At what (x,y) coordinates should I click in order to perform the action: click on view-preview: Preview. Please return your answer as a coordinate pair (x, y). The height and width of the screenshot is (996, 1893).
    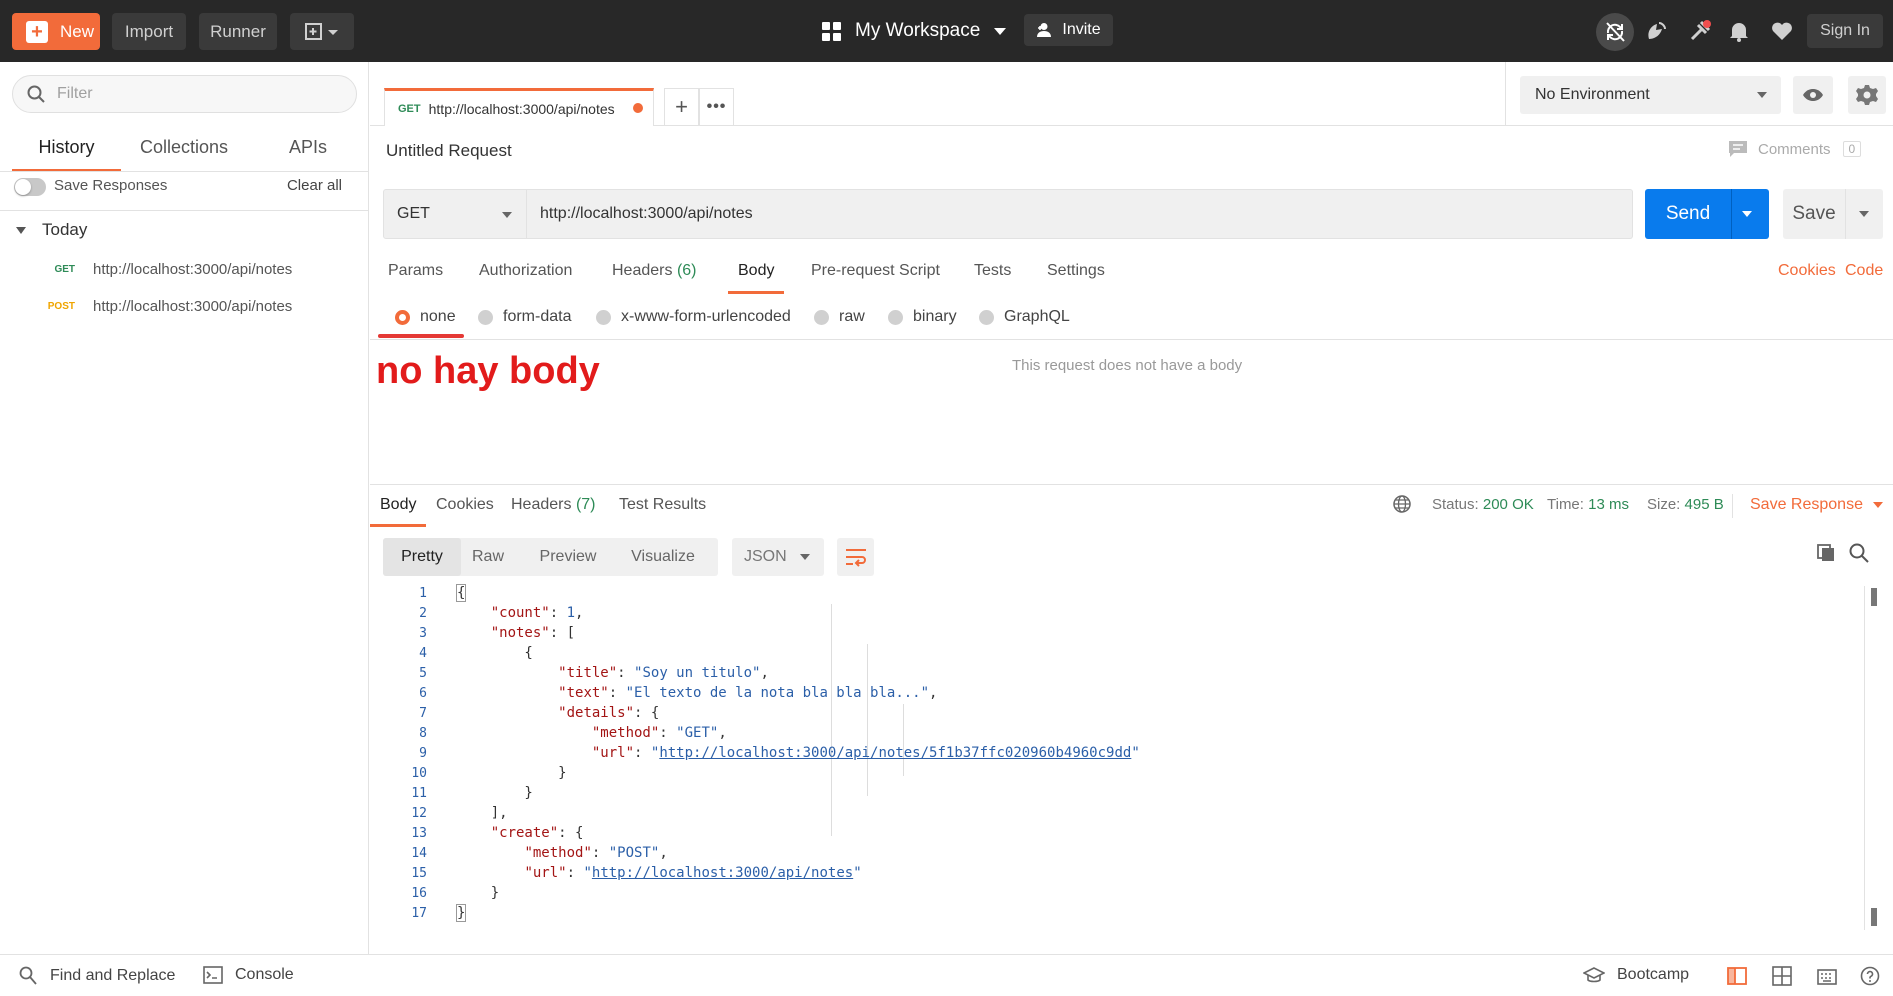
    Looking at the image, I should click on (568, 557).